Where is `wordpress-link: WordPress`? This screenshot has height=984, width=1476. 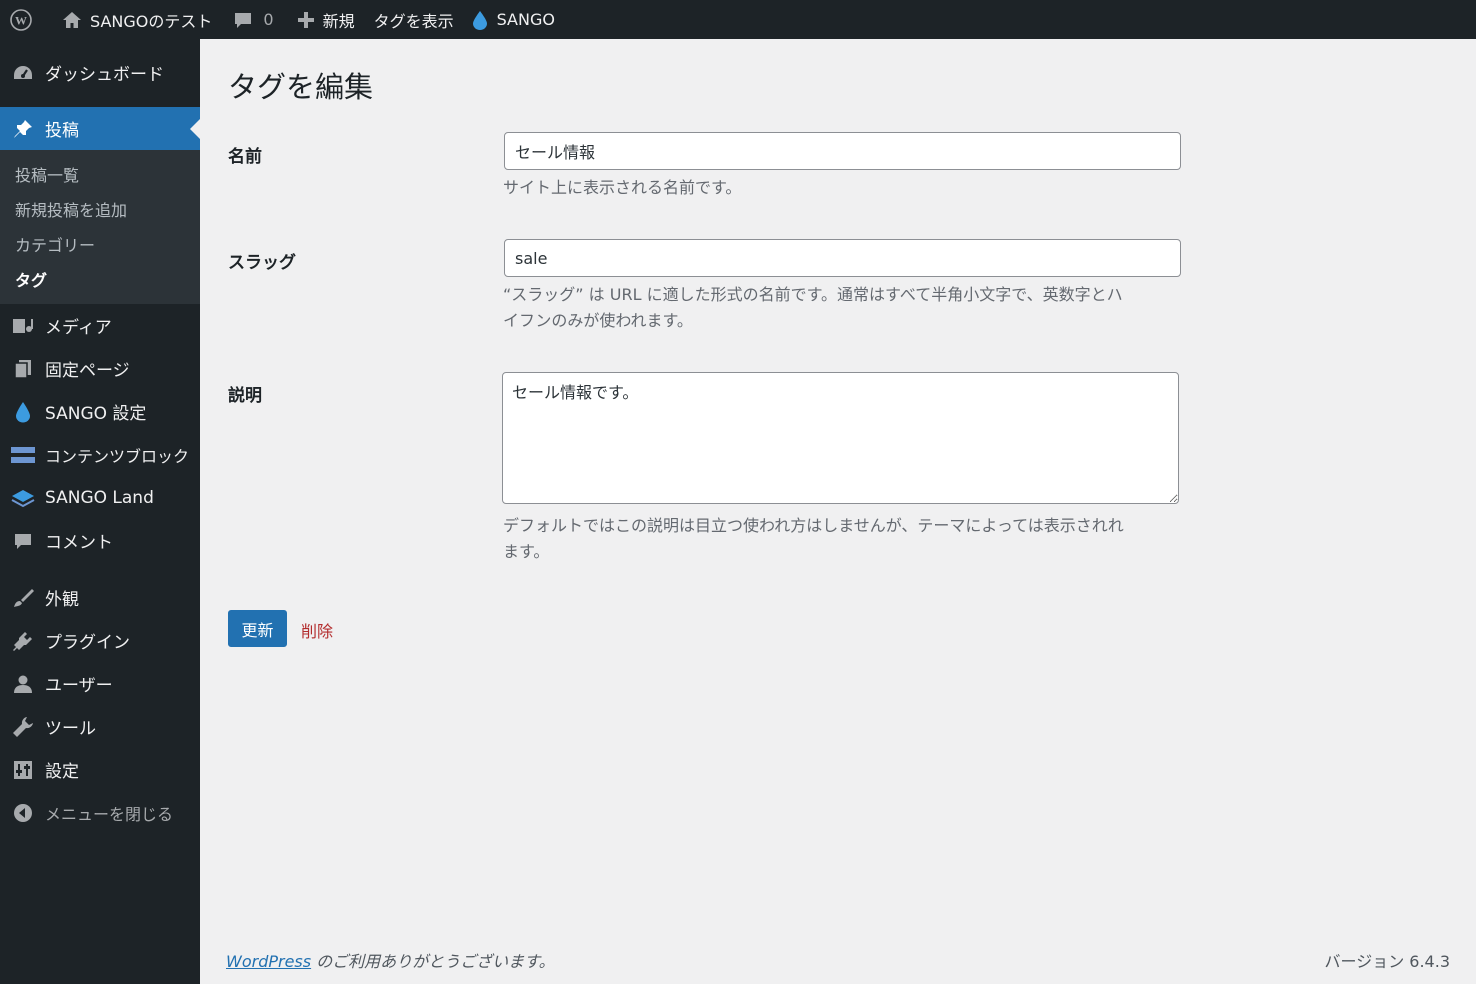
wordpress-link: WordPress is located at coordinates (268, 961).